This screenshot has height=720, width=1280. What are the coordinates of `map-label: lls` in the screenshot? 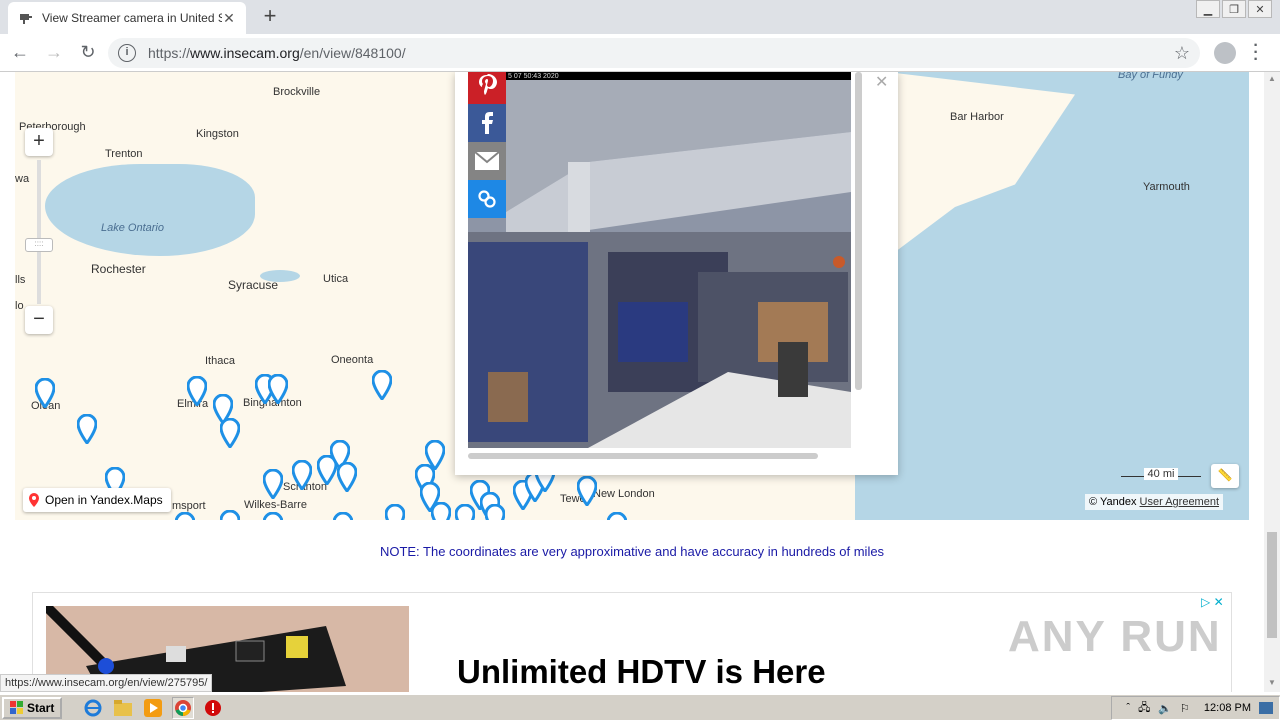 It's located at (20, 280).